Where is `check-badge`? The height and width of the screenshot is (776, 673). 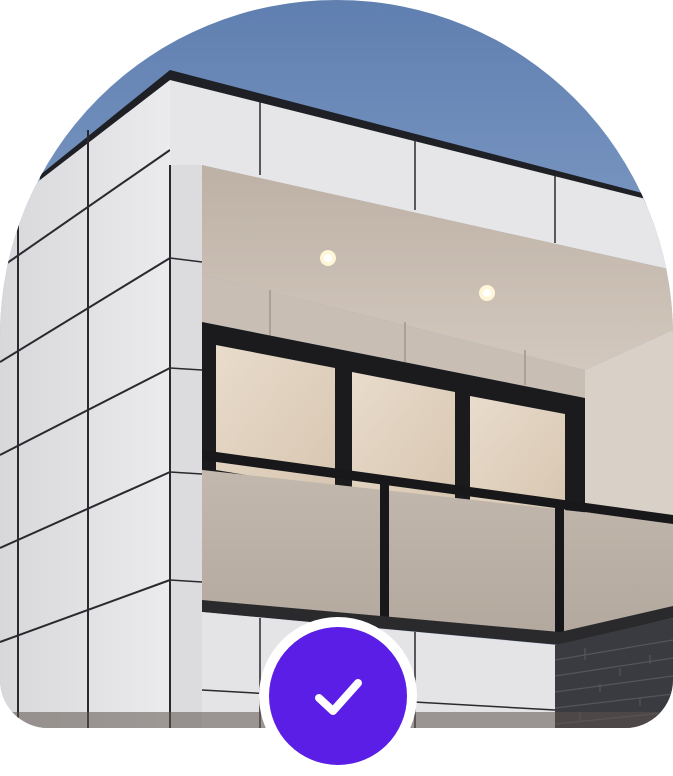 check-badge is located at coordinates (338, 696).